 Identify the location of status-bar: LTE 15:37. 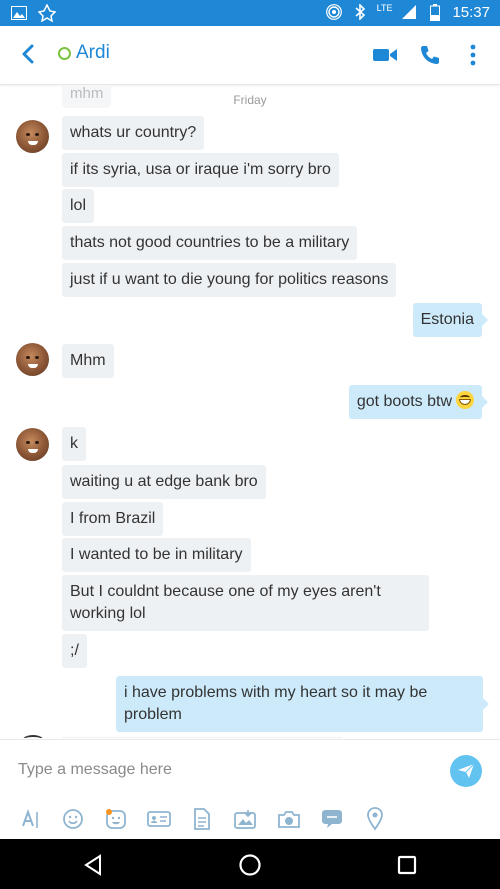
(250, 13).